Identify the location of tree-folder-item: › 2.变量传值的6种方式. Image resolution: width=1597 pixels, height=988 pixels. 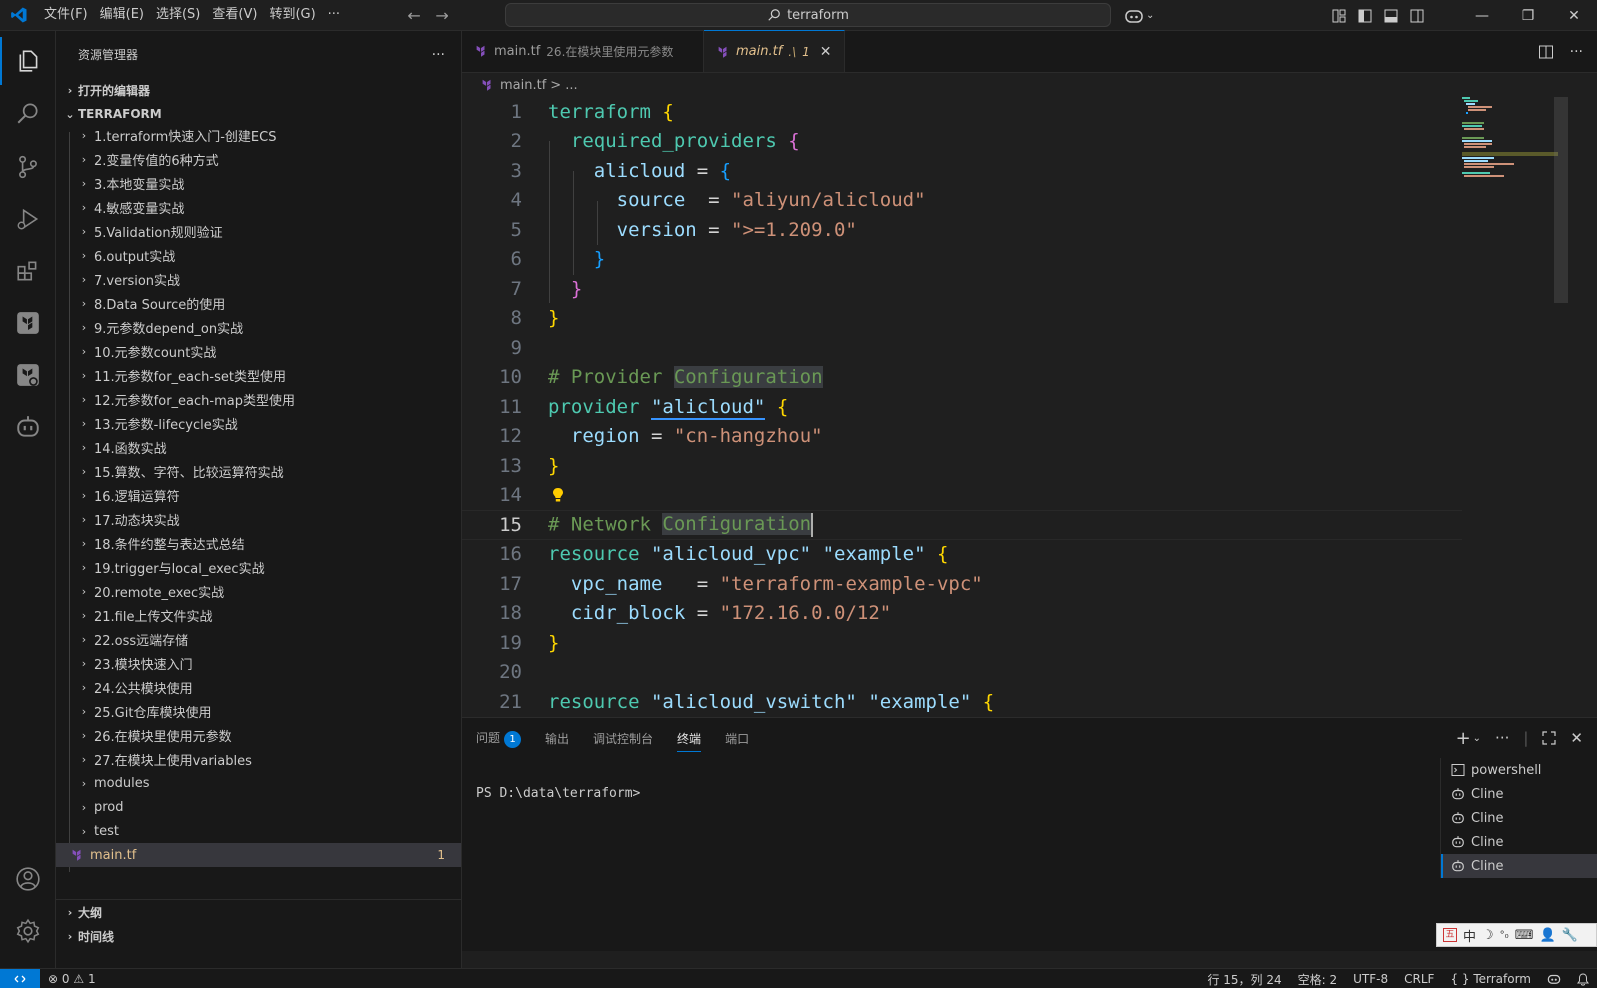
(258, 159).